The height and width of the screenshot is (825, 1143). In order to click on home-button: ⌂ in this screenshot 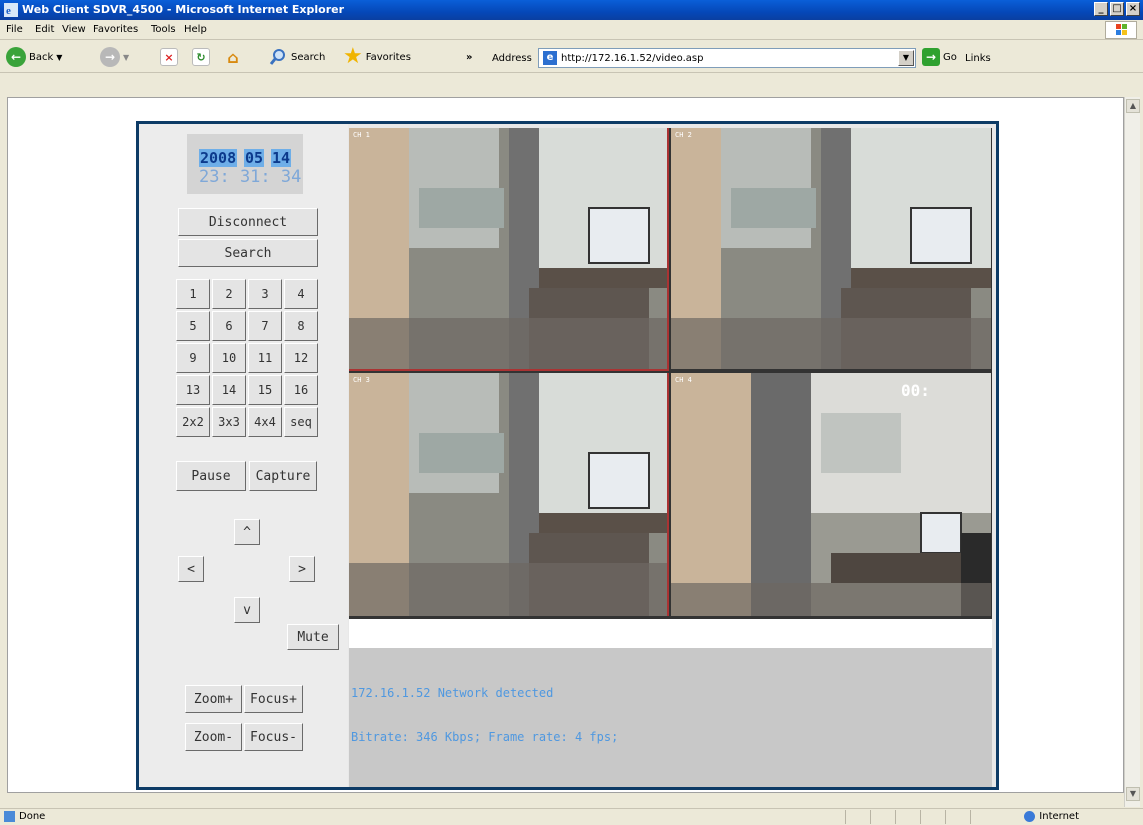, I will do `click(233, 57)`.